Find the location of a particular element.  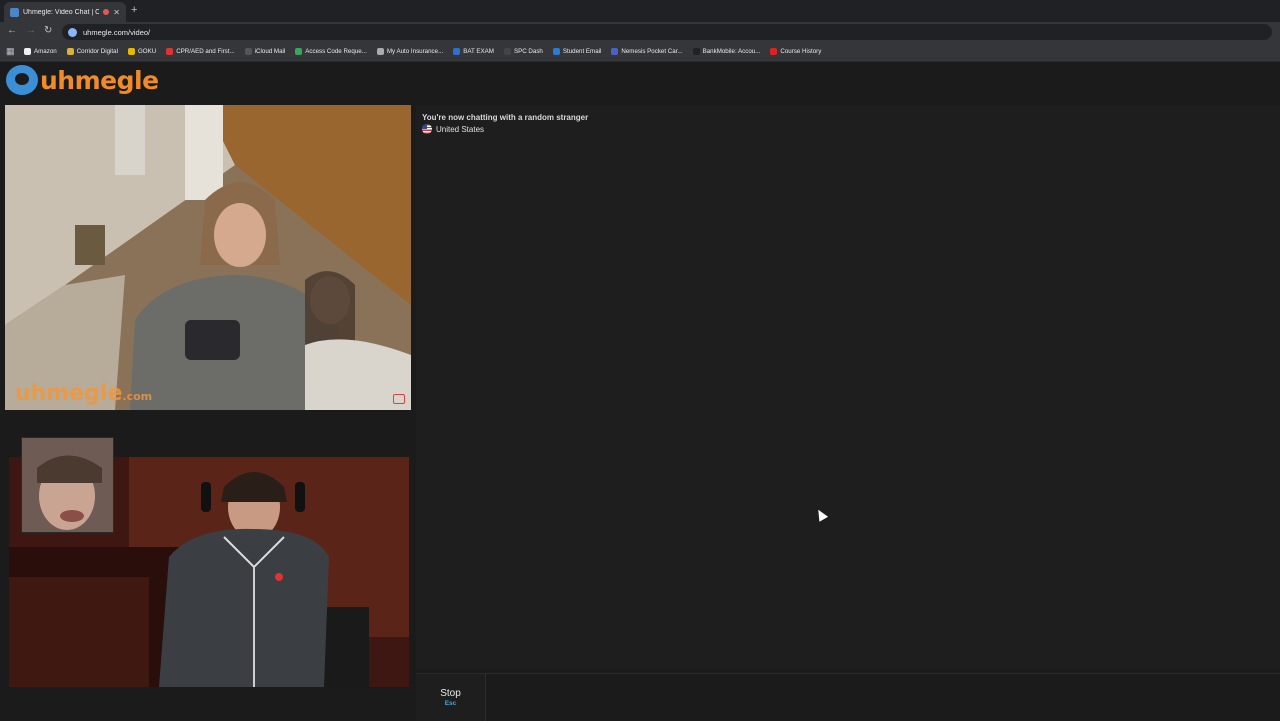

bookmark-item: BAT EXAM is located at coordinates (473, 51).